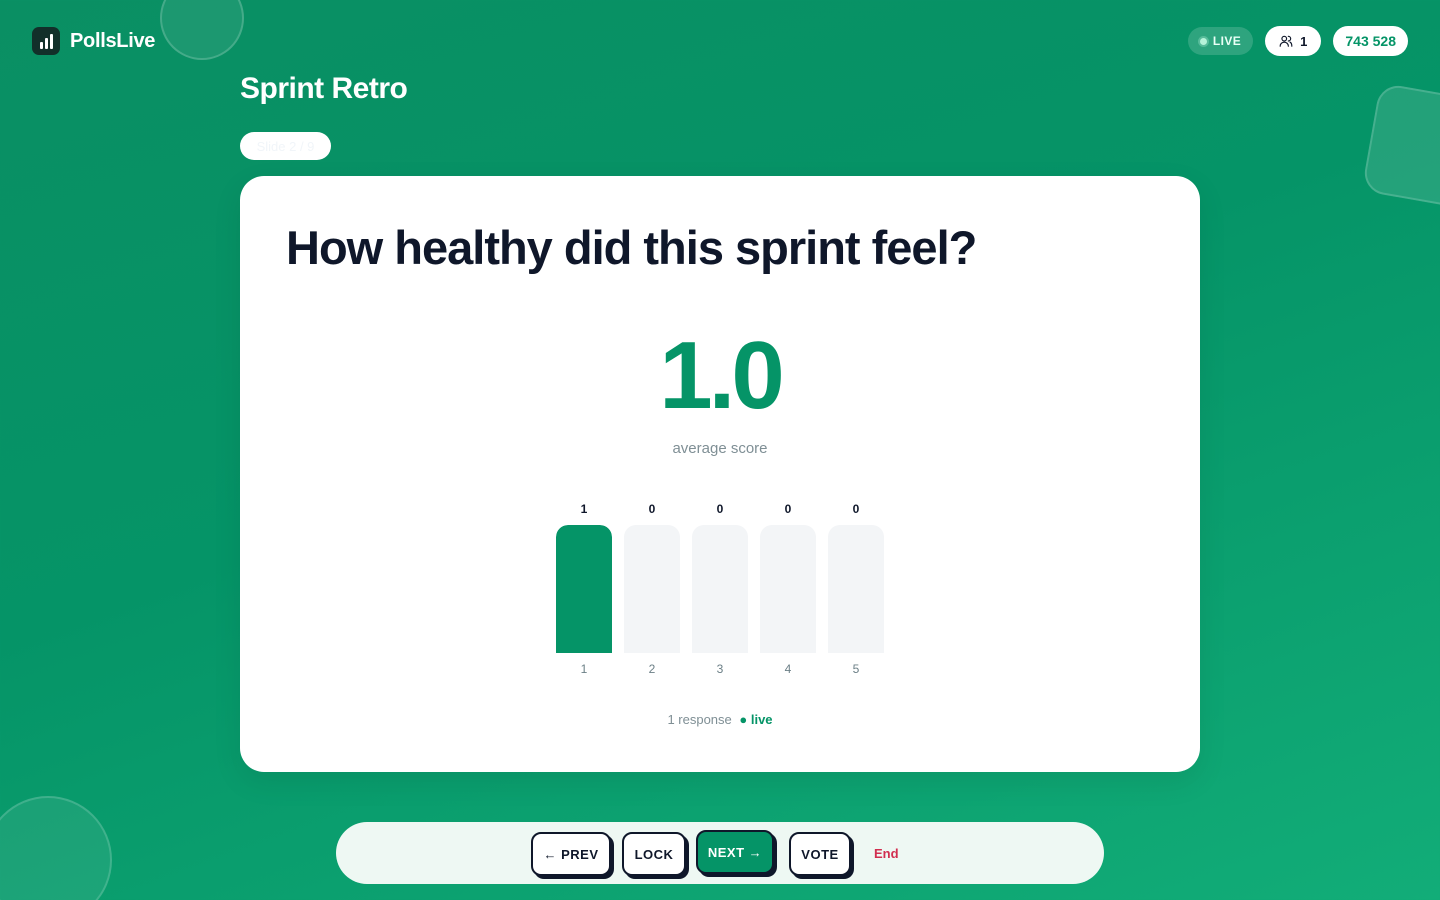 The height and width of the screenshot is (900, 1440). I want to click on score-distribution-chart: 1 1 0 2 0 3 0 4 0 5, so click(720, 592).